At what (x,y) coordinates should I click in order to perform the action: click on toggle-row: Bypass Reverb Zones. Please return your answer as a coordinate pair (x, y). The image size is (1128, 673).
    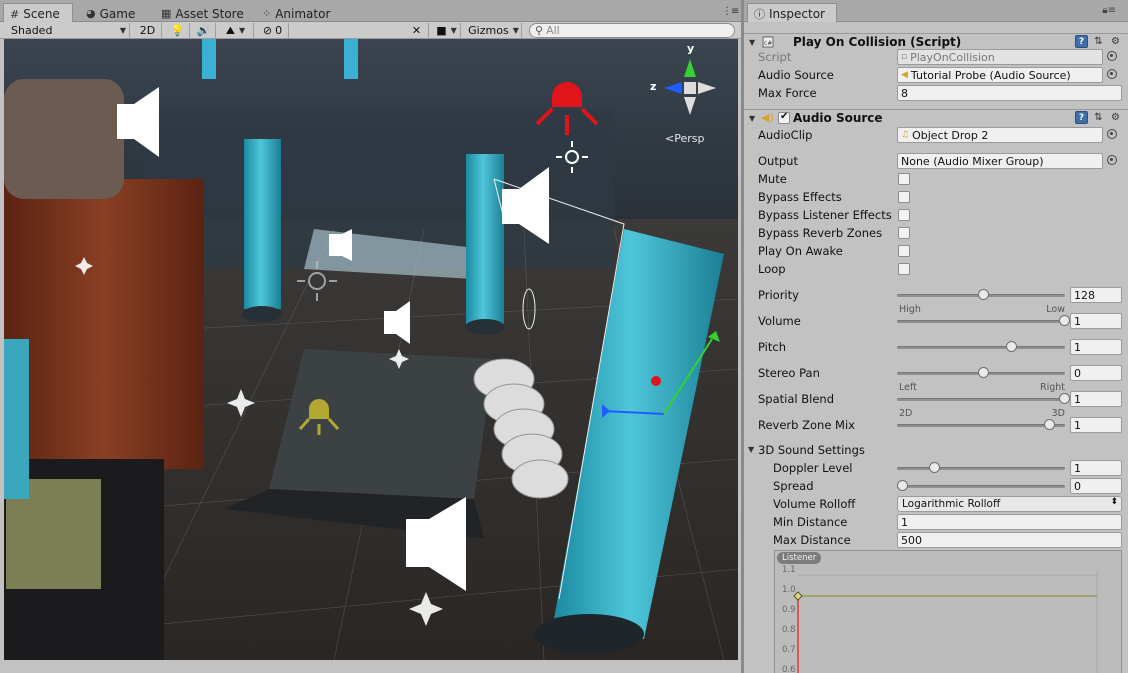
    Looking at the image, I should click on (936, 233).